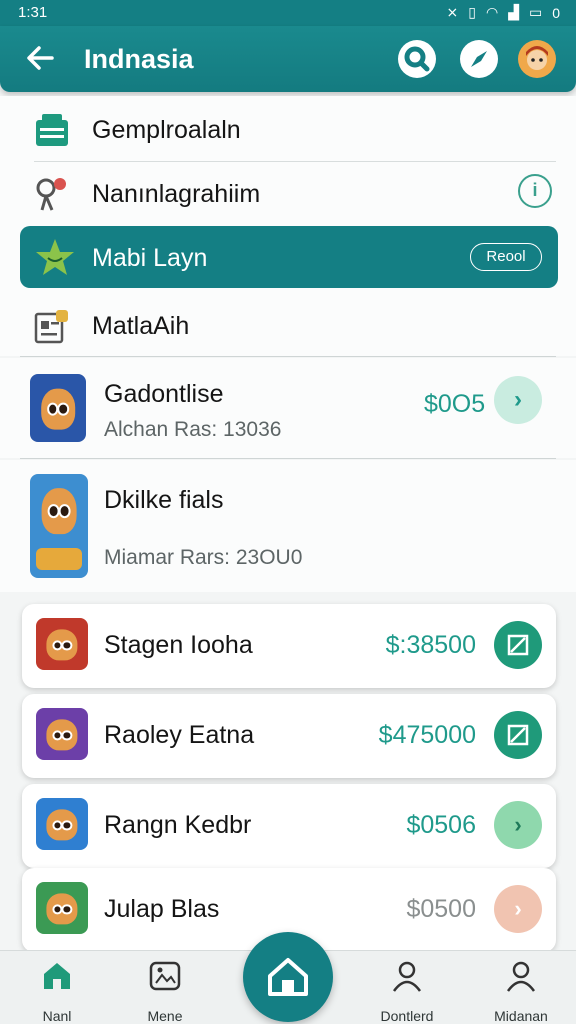 This screenshot has height=1024, width=576. What do you see at coordinates (407, 1016) in the screenshot?
I see `nav-label: Dontlerd` at bounding box center [407, 1016].